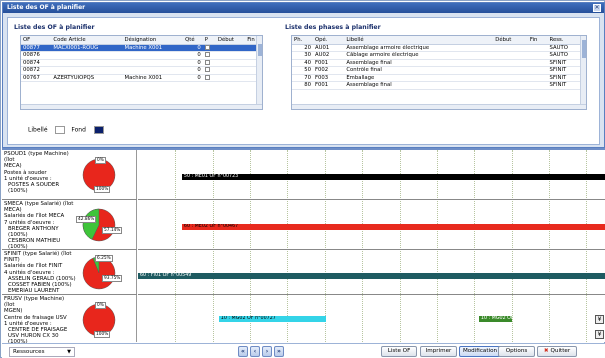  What do you see at coordinates (86, 219) in the screenshot?
I see `pie-percent-label: 42.86%` at bounding box center [86, 219].